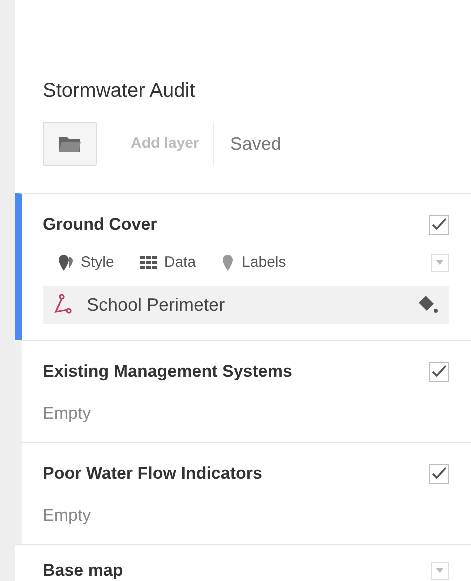 The height and width of the screenshot is (581, 471). What do you see at coordinates (246, 305) in the screenshot?
I see `feature-row: School Perimeter` at bounding box center [246, 305].